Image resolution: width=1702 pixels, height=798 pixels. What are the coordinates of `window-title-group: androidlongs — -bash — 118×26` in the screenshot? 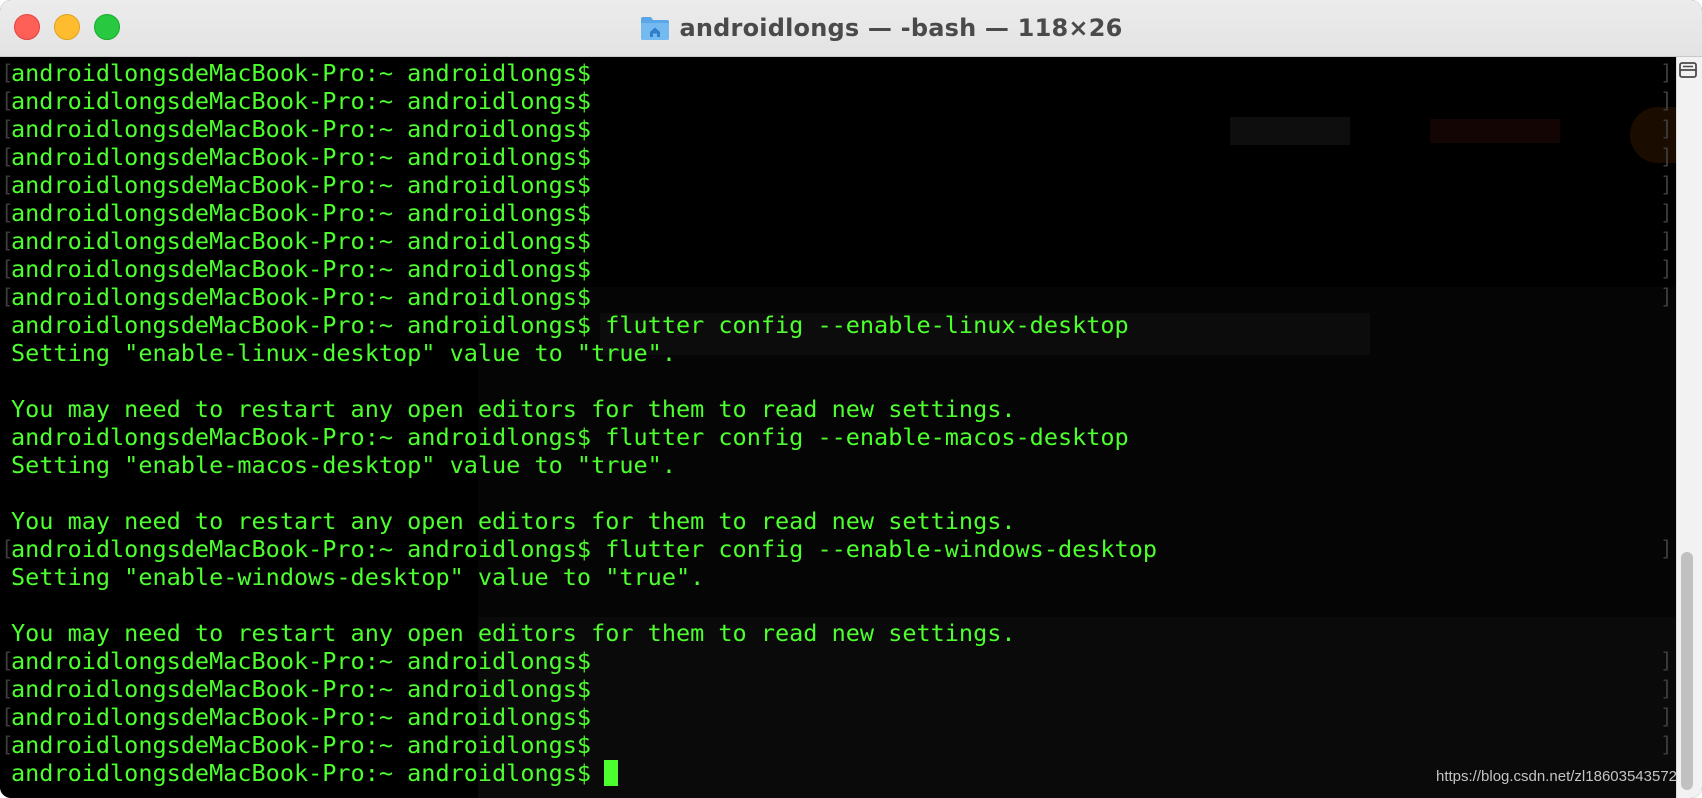 It's located at (851, 28).